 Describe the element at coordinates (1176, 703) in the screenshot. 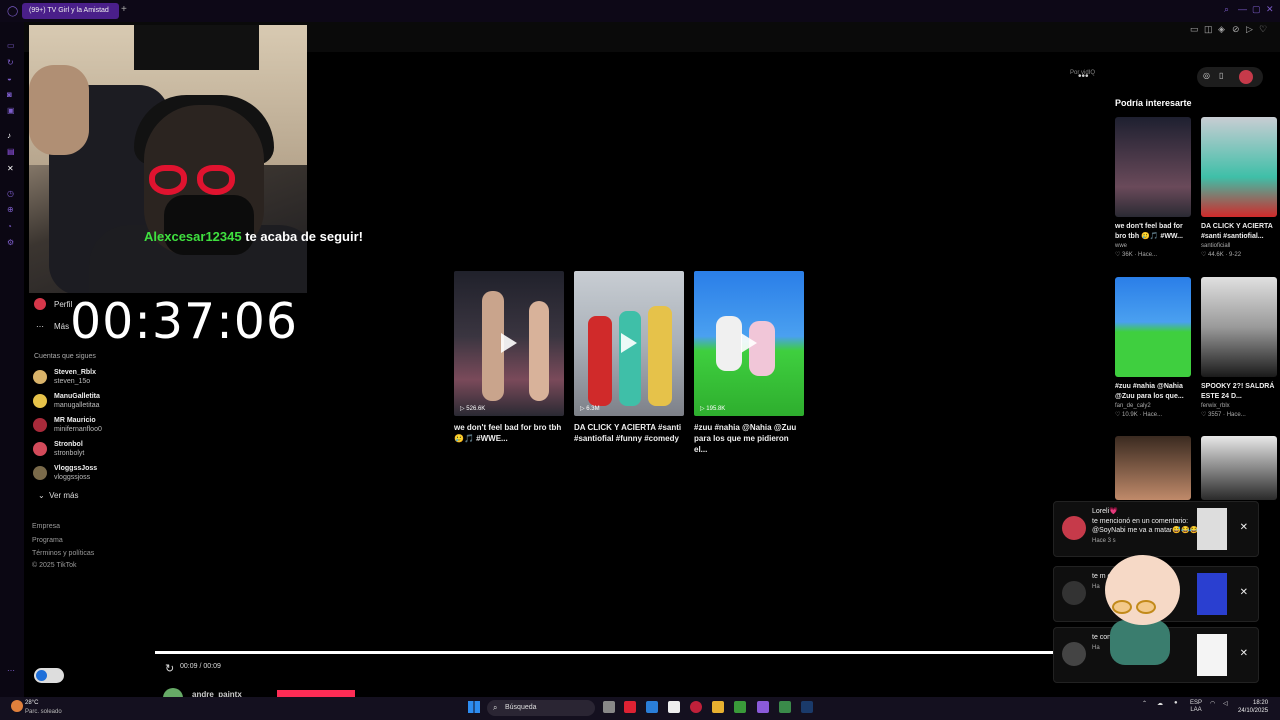

I see `mic-icon: ●` at that location.